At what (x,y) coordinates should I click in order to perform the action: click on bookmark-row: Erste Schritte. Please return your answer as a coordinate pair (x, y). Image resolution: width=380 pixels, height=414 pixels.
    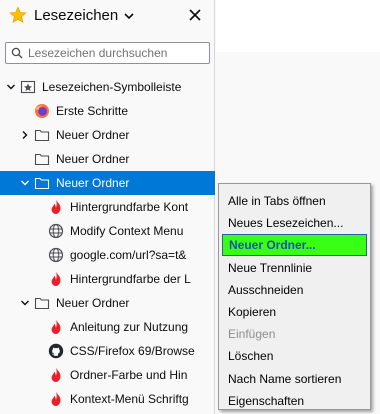
    Looking at the image, I should click on (107, 111).